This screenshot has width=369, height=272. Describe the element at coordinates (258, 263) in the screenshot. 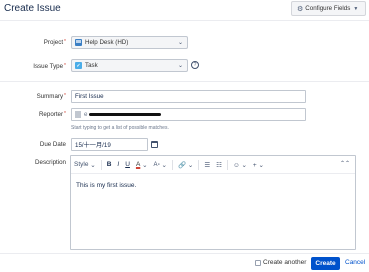

I see `create-another-checkbox` at that location.